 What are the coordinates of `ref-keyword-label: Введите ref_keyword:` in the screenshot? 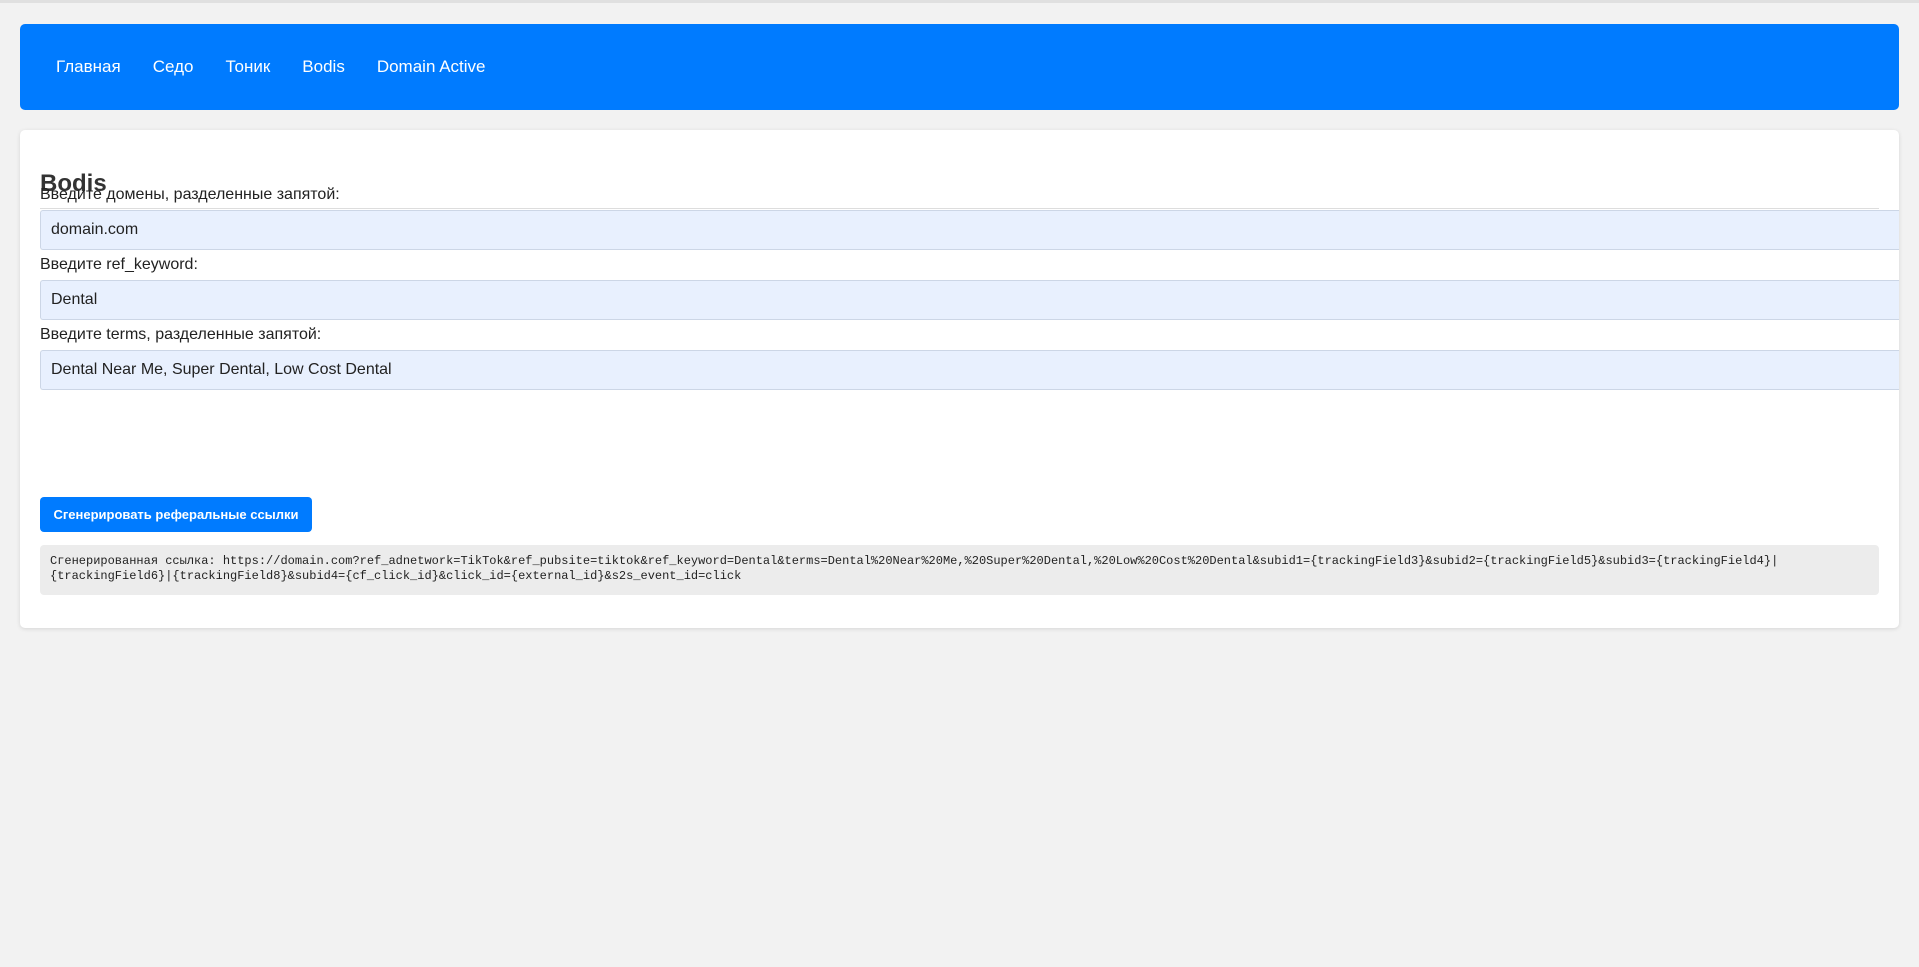 It's located at (119, 264).